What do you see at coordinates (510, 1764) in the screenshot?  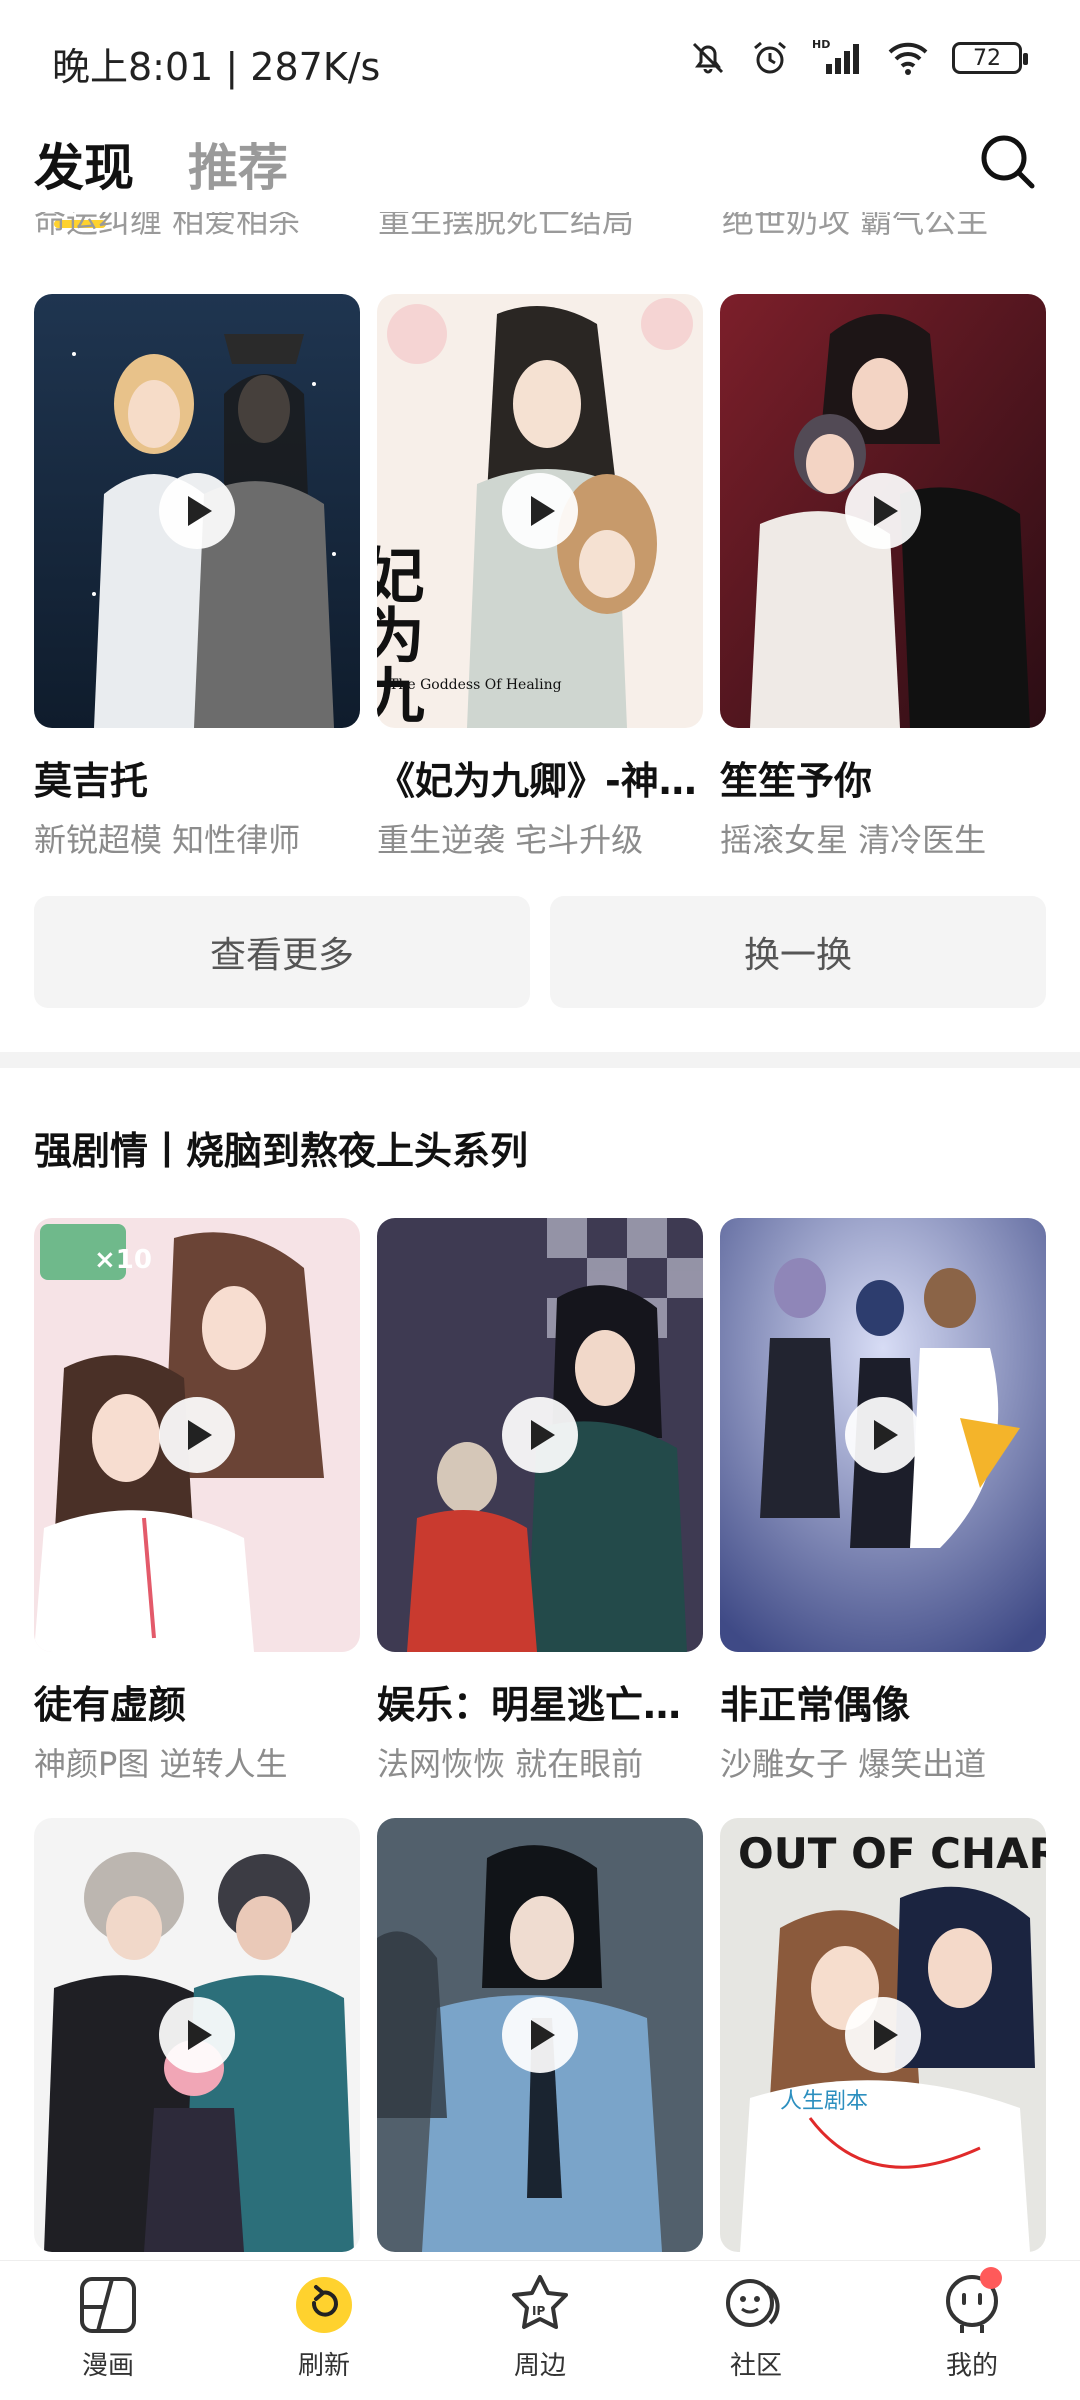 I see `comic-tags: 法网恢恢 就在眼前` at bounding box center [510, 1764].